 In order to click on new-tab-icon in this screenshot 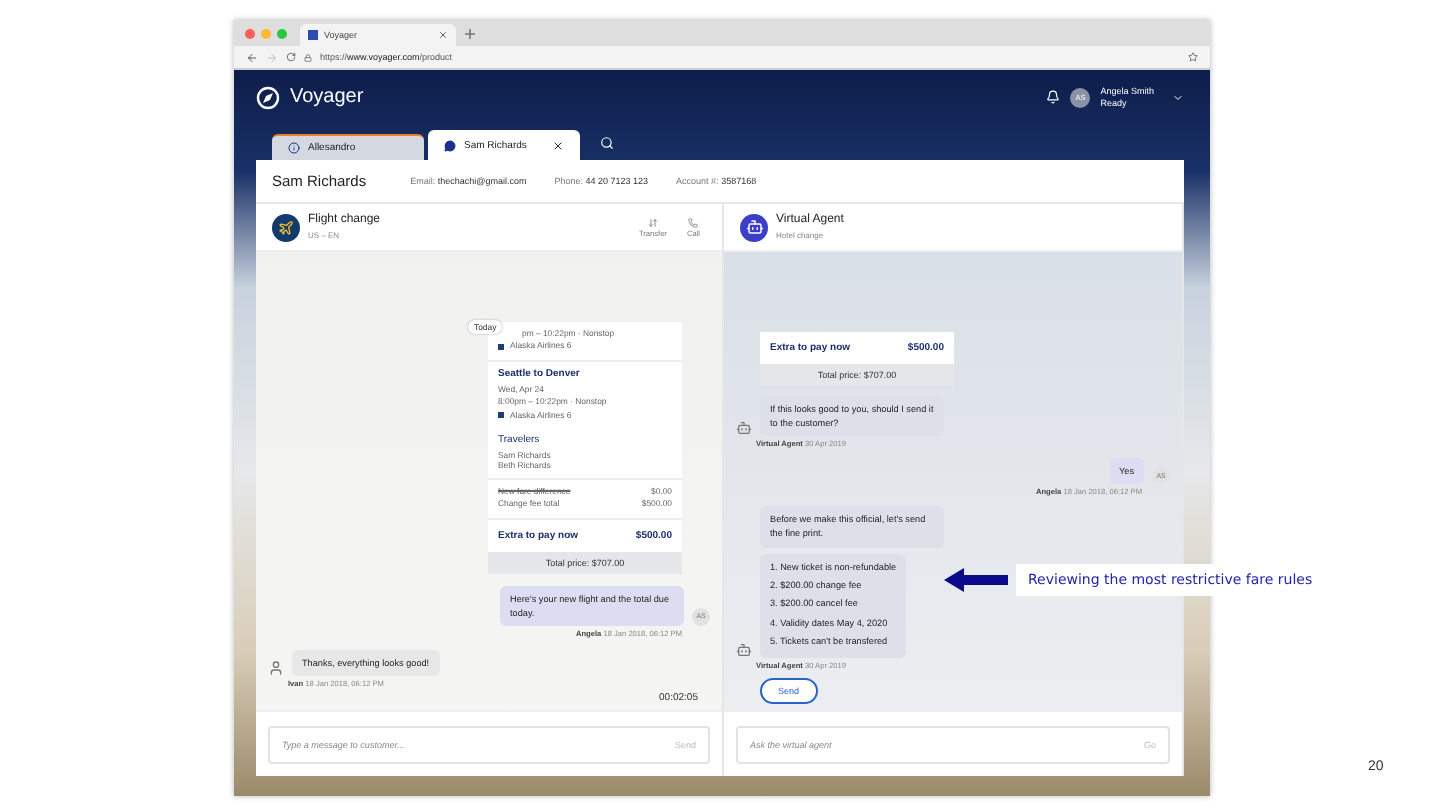, I will do `click(470, 34)`.